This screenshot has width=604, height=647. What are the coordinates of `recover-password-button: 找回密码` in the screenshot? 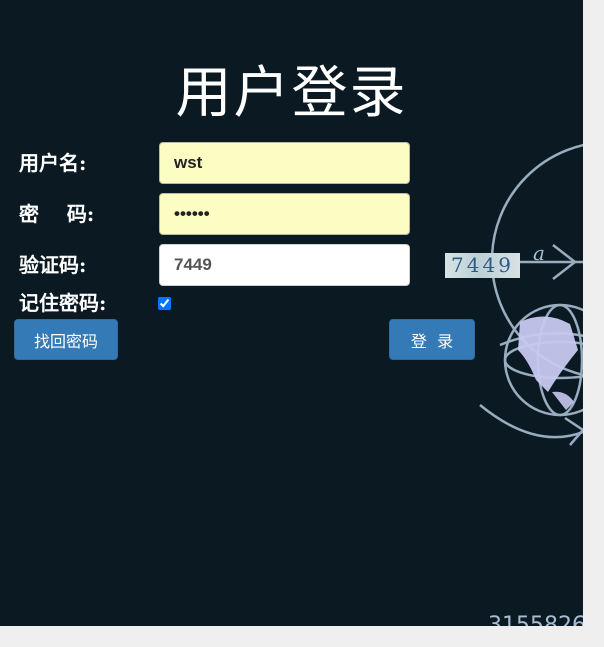 It's located at (66, 339).